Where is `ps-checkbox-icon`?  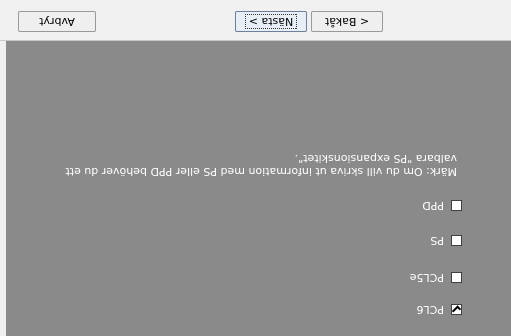
ps-checkbox-icon is located at coordinates (456, 241).